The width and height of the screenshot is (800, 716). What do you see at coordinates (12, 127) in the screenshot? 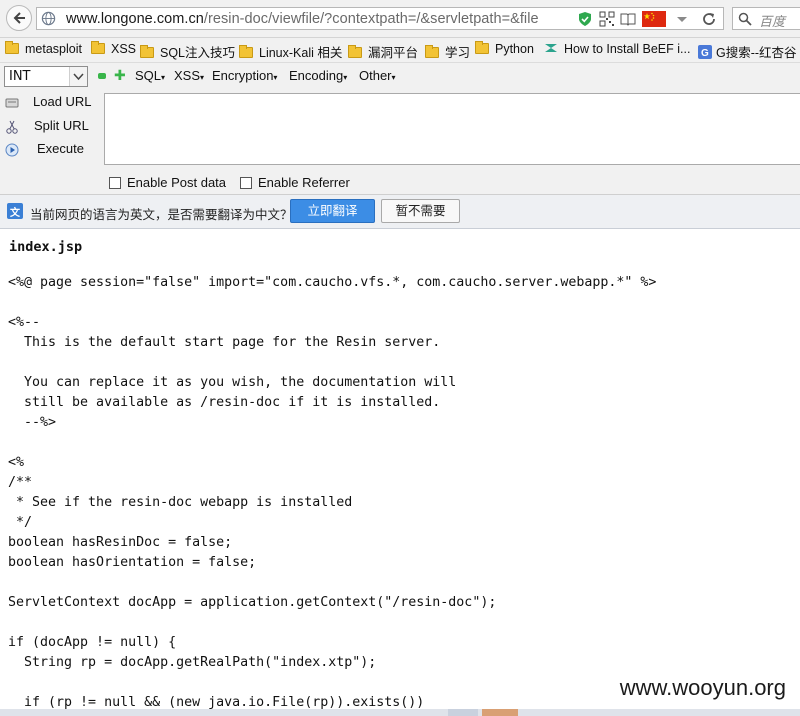
I see `scissors-icon` at bounding box center [12, 127].